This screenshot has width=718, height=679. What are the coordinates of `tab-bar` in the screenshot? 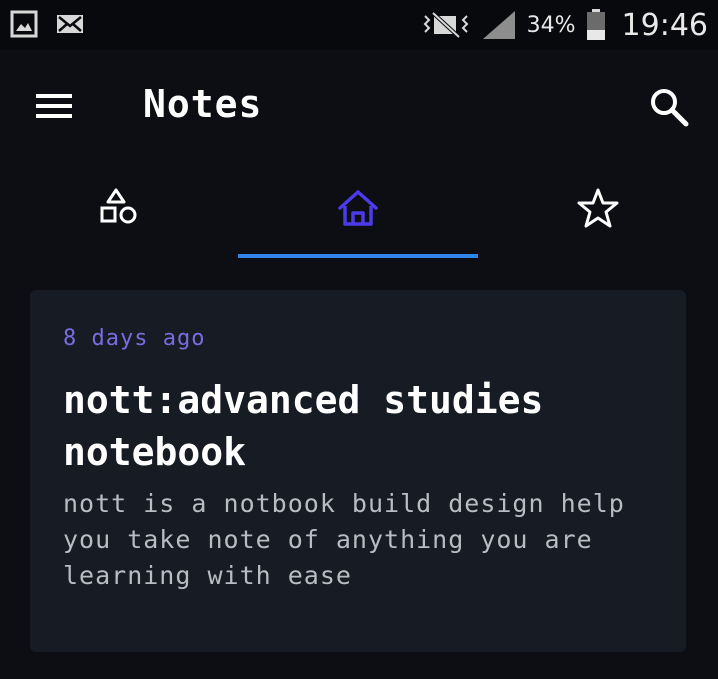 It's located at (359, 213).